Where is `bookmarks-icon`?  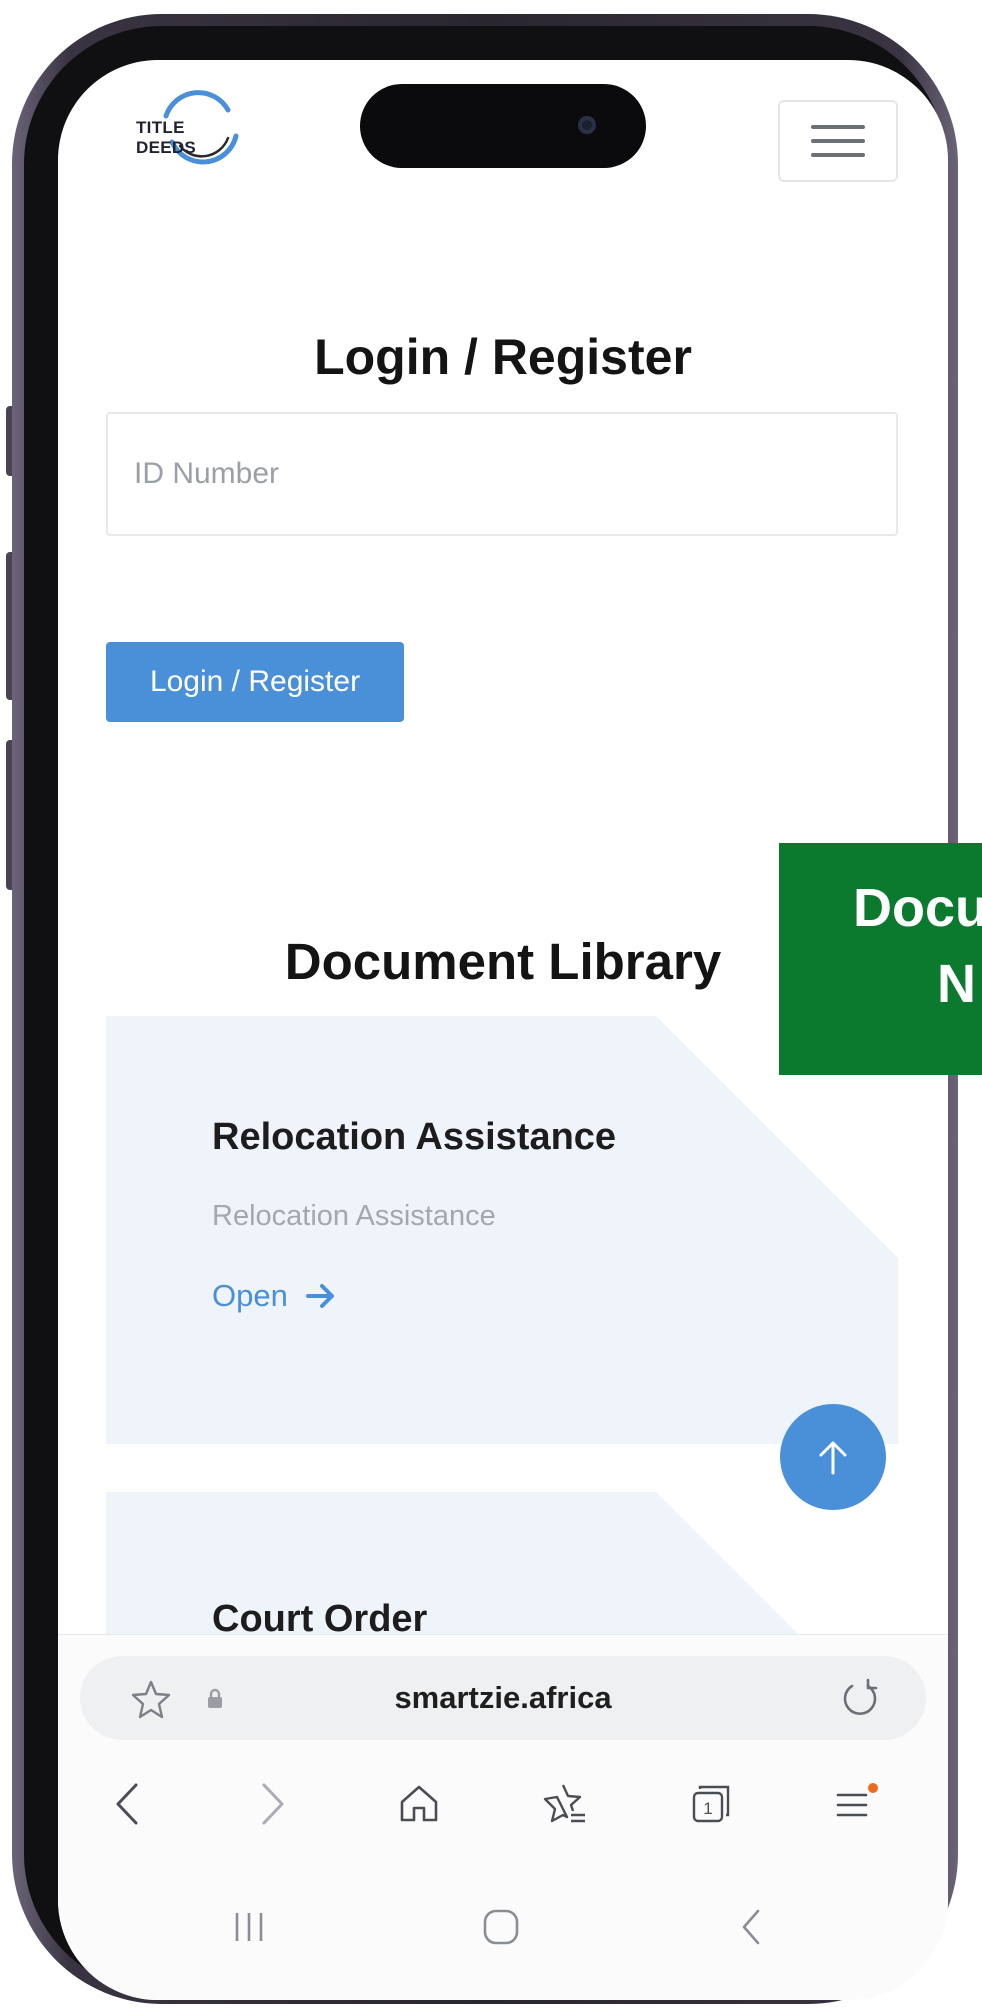
bookmarks-icon is located at coordinates (565, 1804).